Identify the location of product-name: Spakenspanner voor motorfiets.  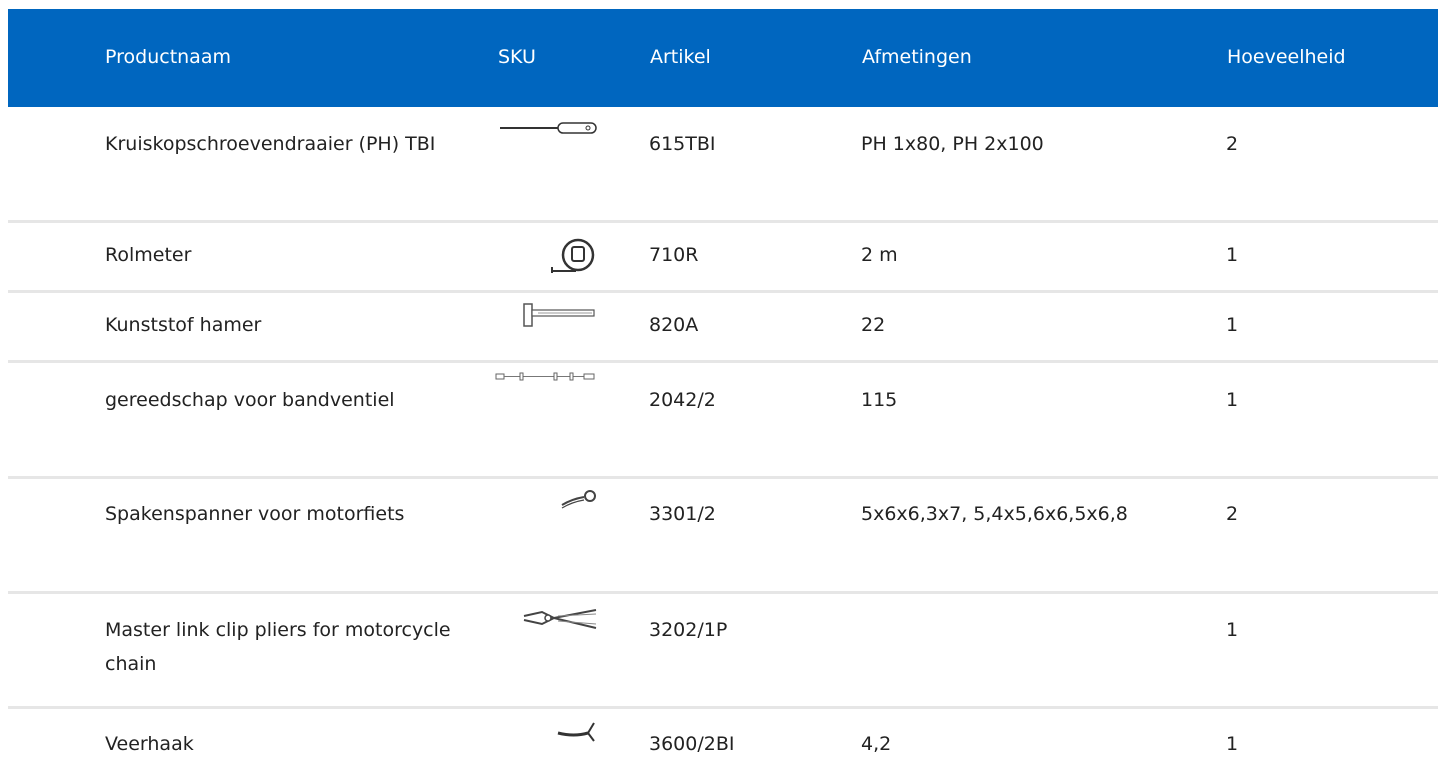
(255, 514).